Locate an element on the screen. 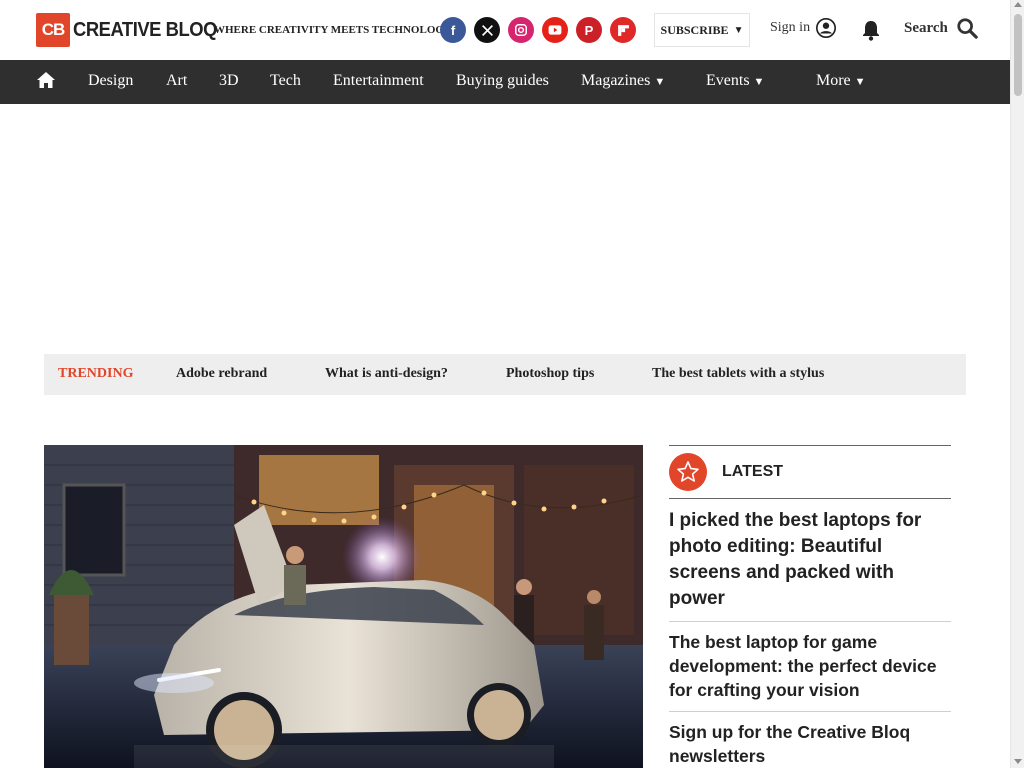  search-button: Search is located at coordinates (941, 28).